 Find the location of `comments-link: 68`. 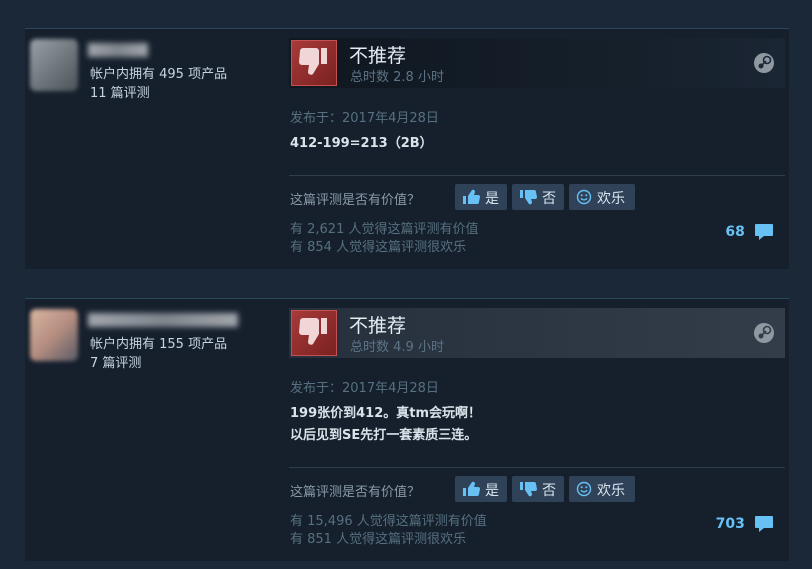

comments-link: 68 is located at coordinates (749, 231).